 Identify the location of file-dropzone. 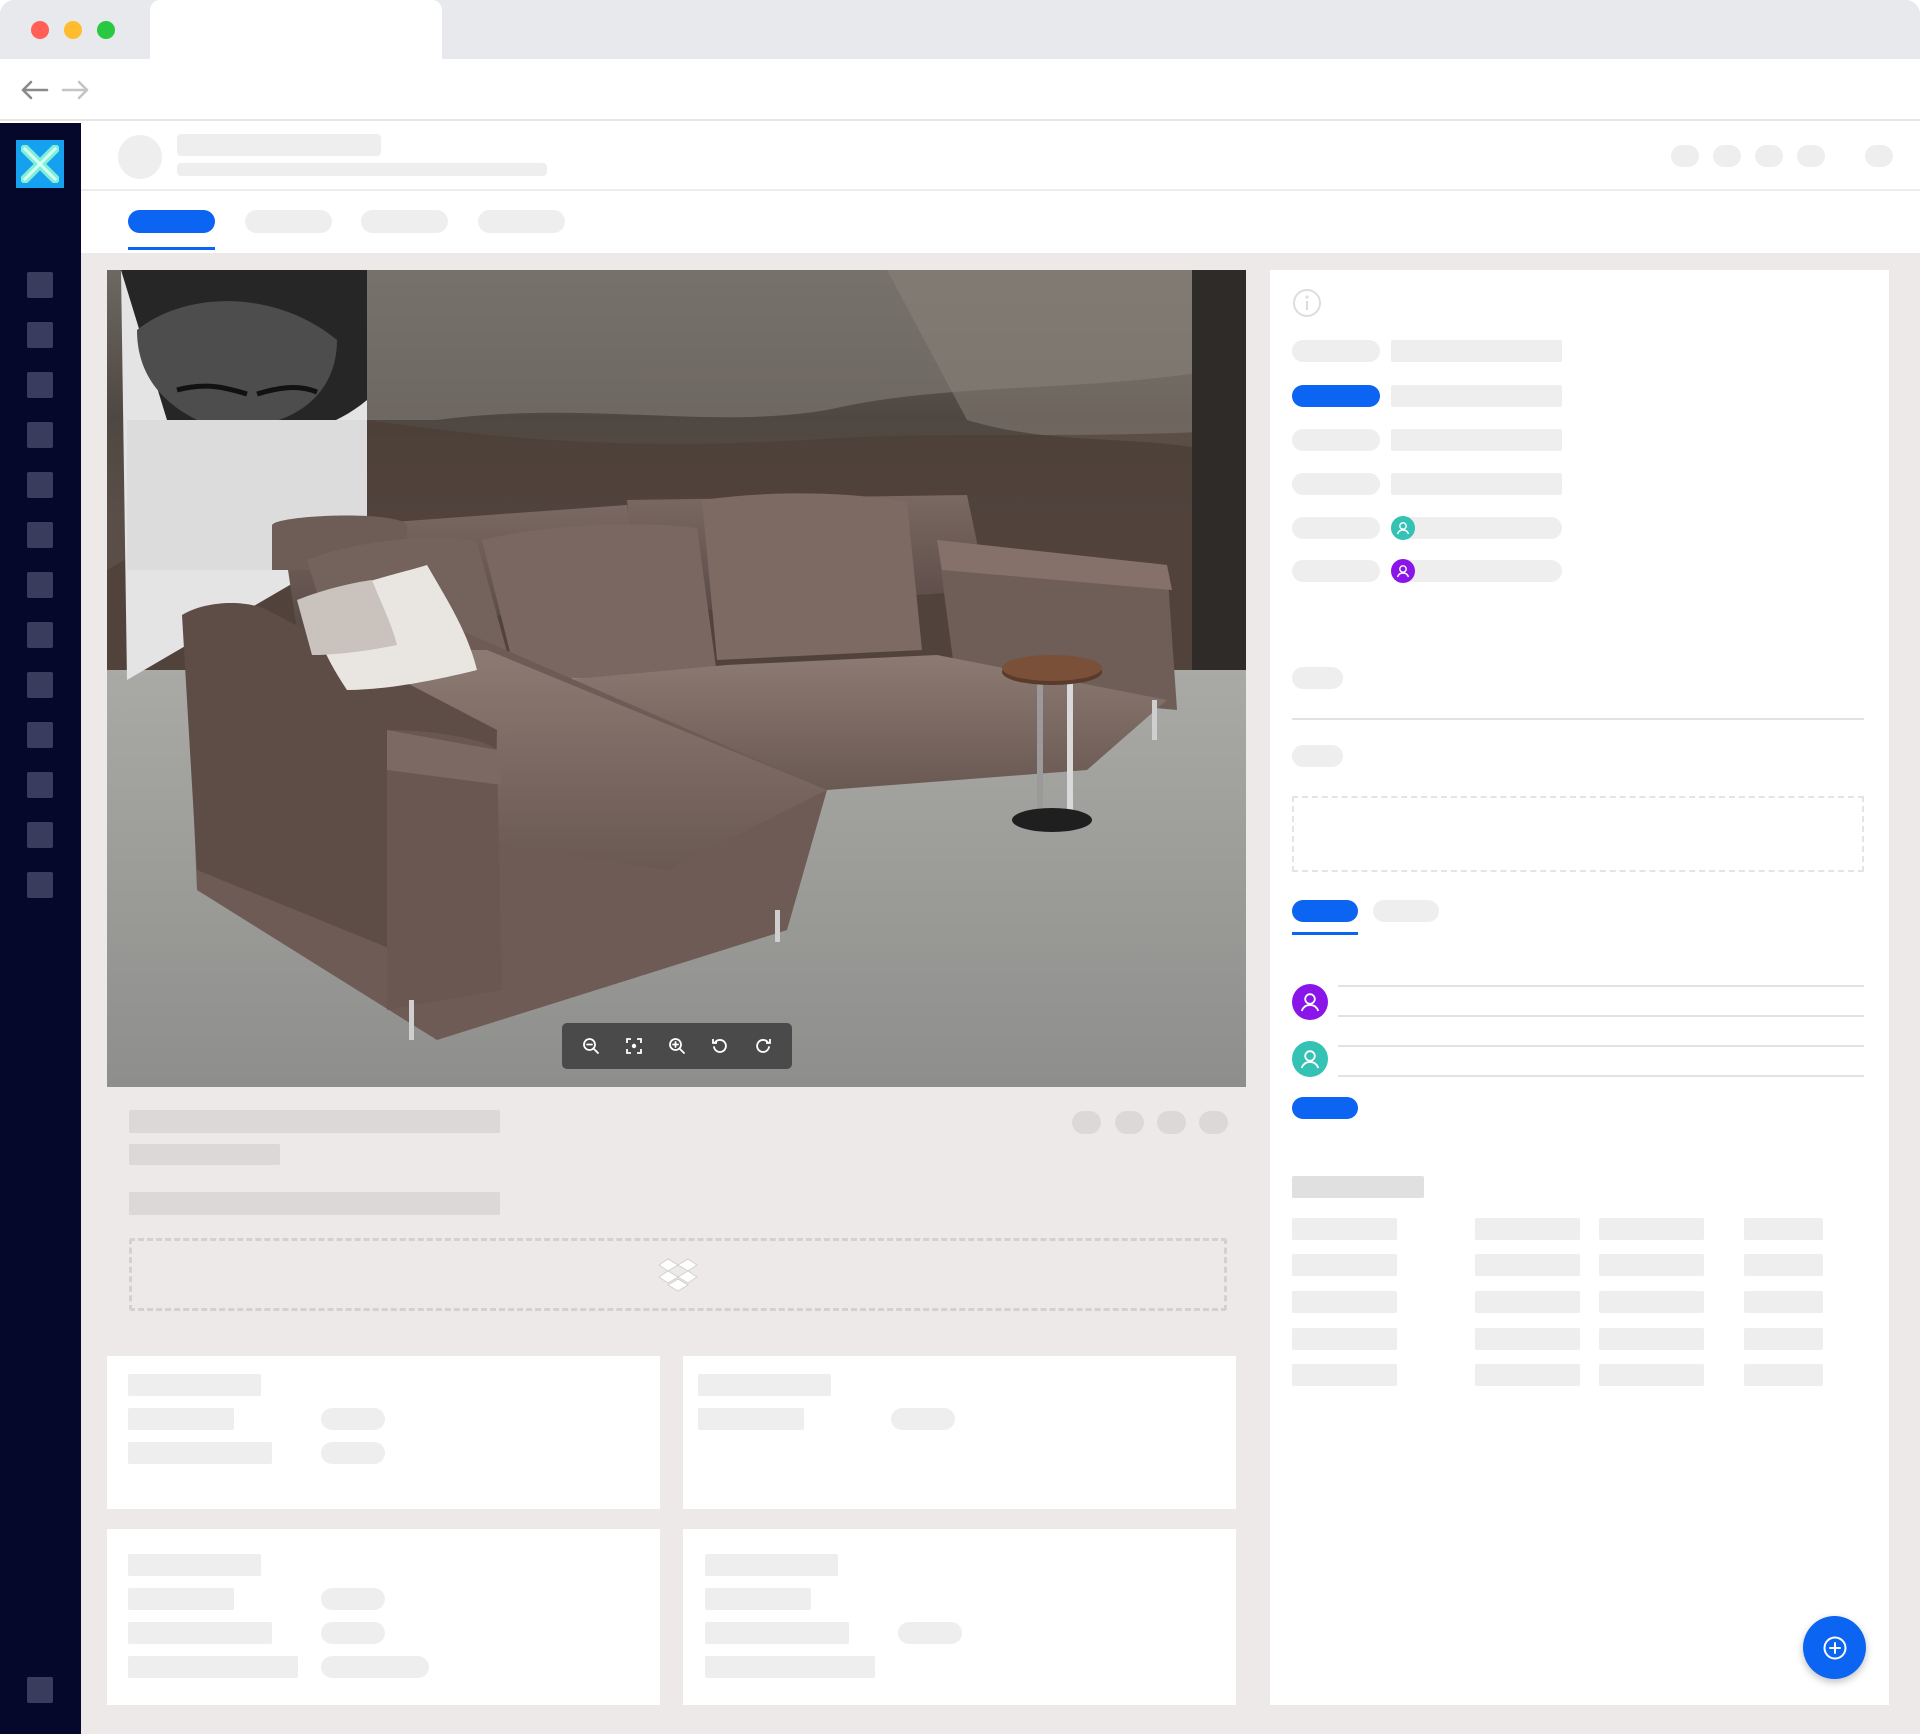
(678, 1274).